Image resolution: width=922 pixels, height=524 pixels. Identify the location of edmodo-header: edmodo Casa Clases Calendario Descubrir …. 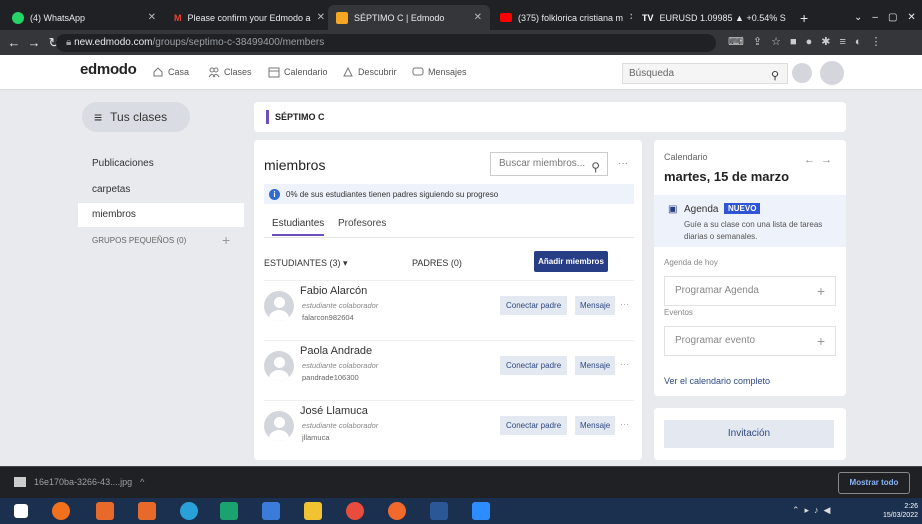
(461, 72).